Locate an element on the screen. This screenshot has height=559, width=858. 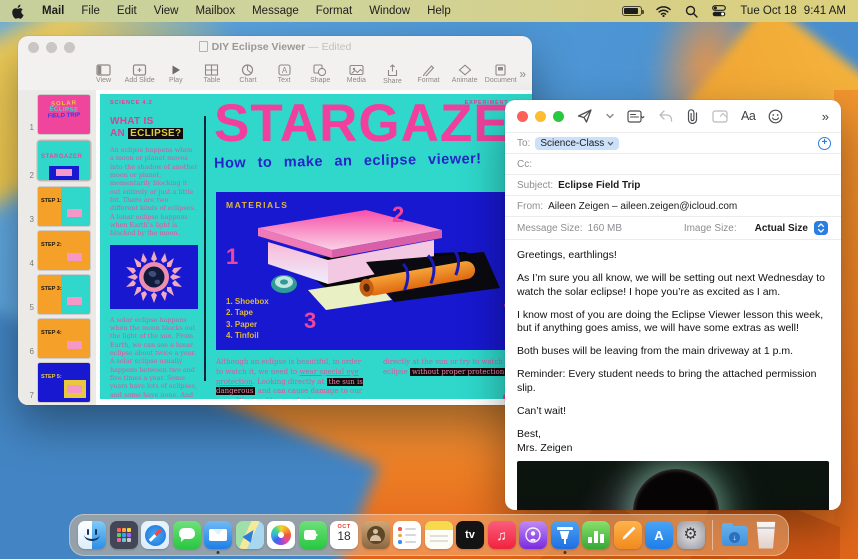
menu-app-name: Mail is located at coordinates (53, 11).